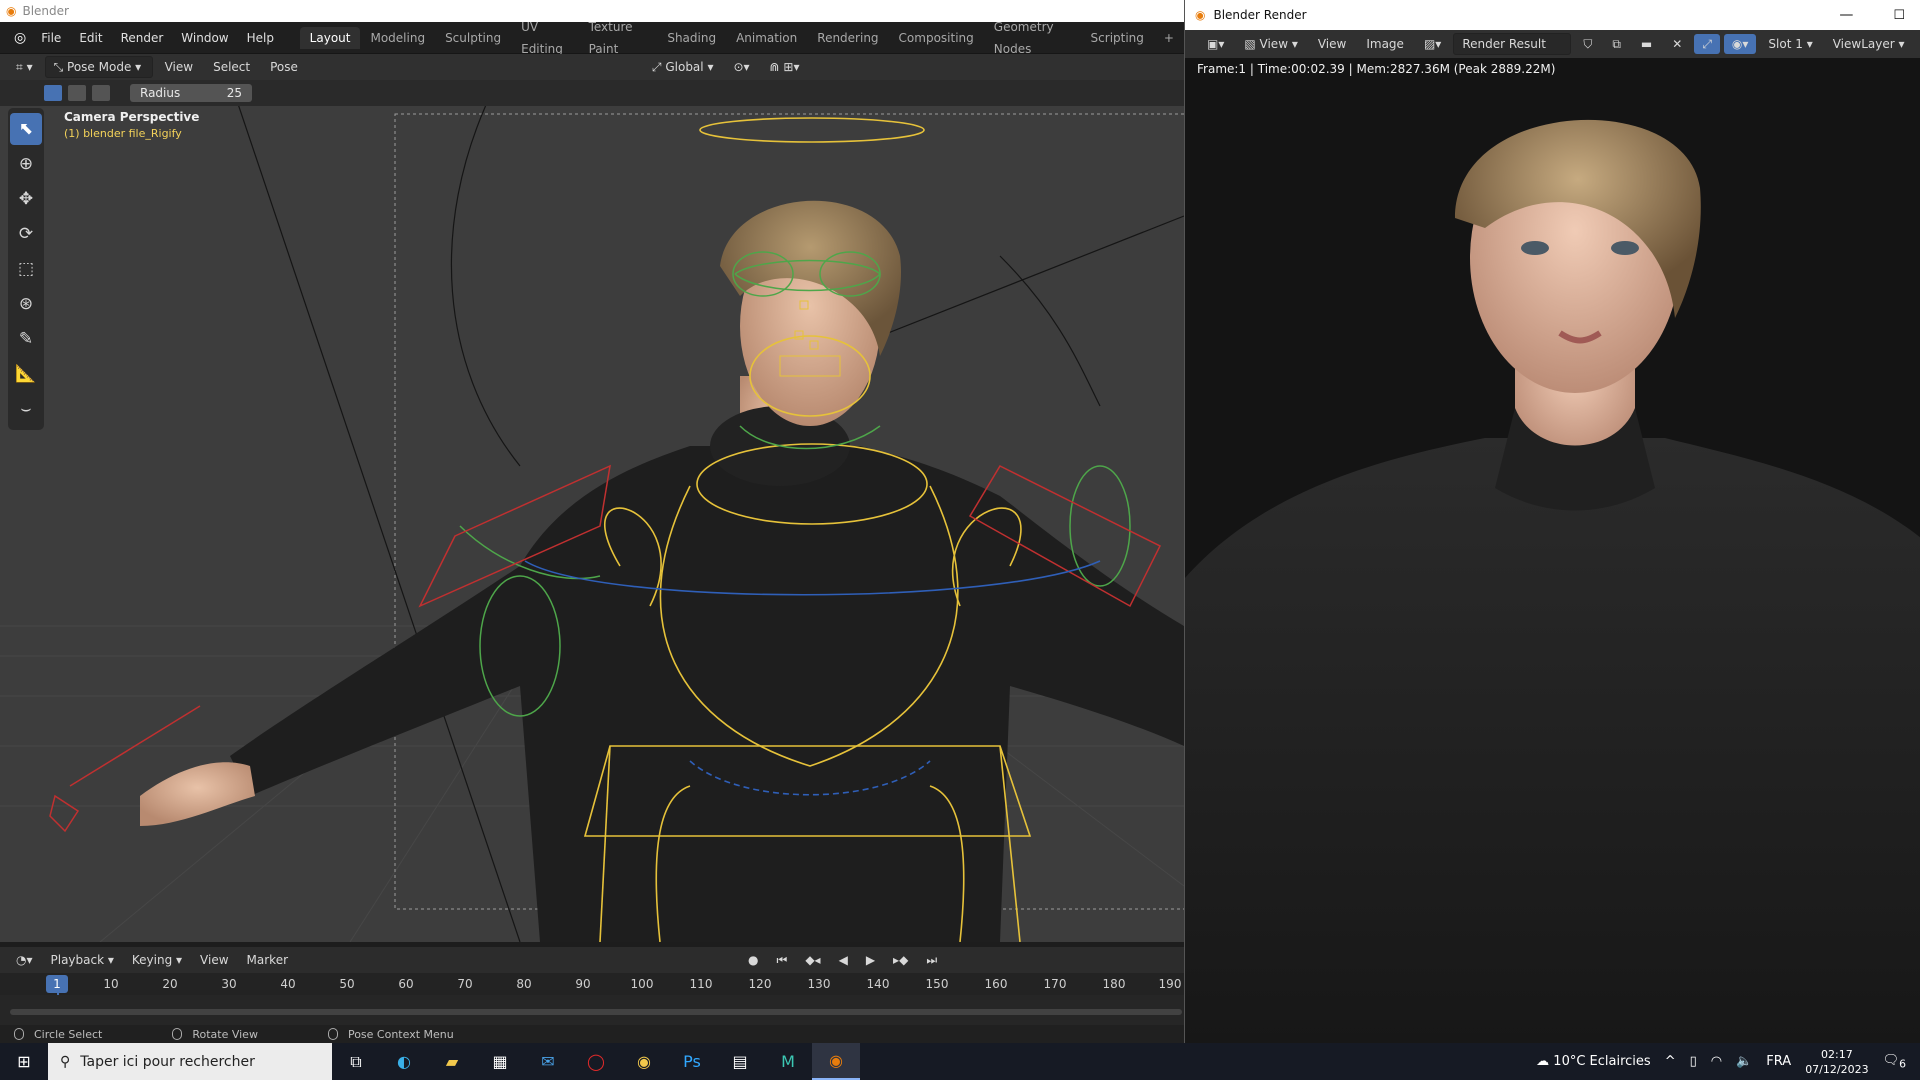  I want to click on store-icon: ▦, so click(500, 1061).